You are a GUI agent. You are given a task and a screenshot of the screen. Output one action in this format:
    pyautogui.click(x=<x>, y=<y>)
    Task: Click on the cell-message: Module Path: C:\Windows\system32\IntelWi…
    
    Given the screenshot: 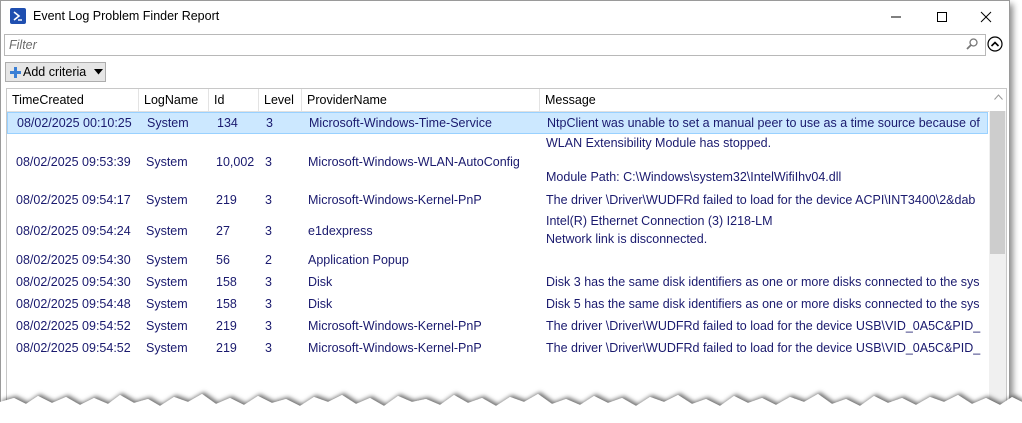 What is the action you would take?
    pyautogui.click(x=694, y=177)
    